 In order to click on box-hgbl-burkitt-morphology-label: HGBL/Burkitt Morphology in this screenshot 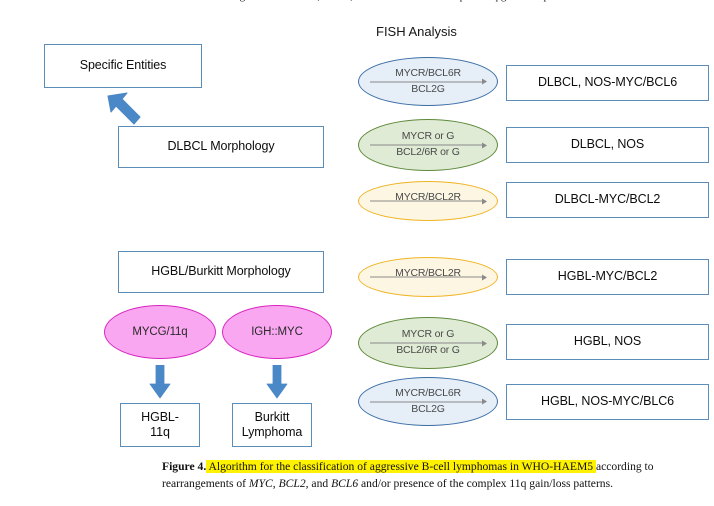, I will do `click(221, 271)`.